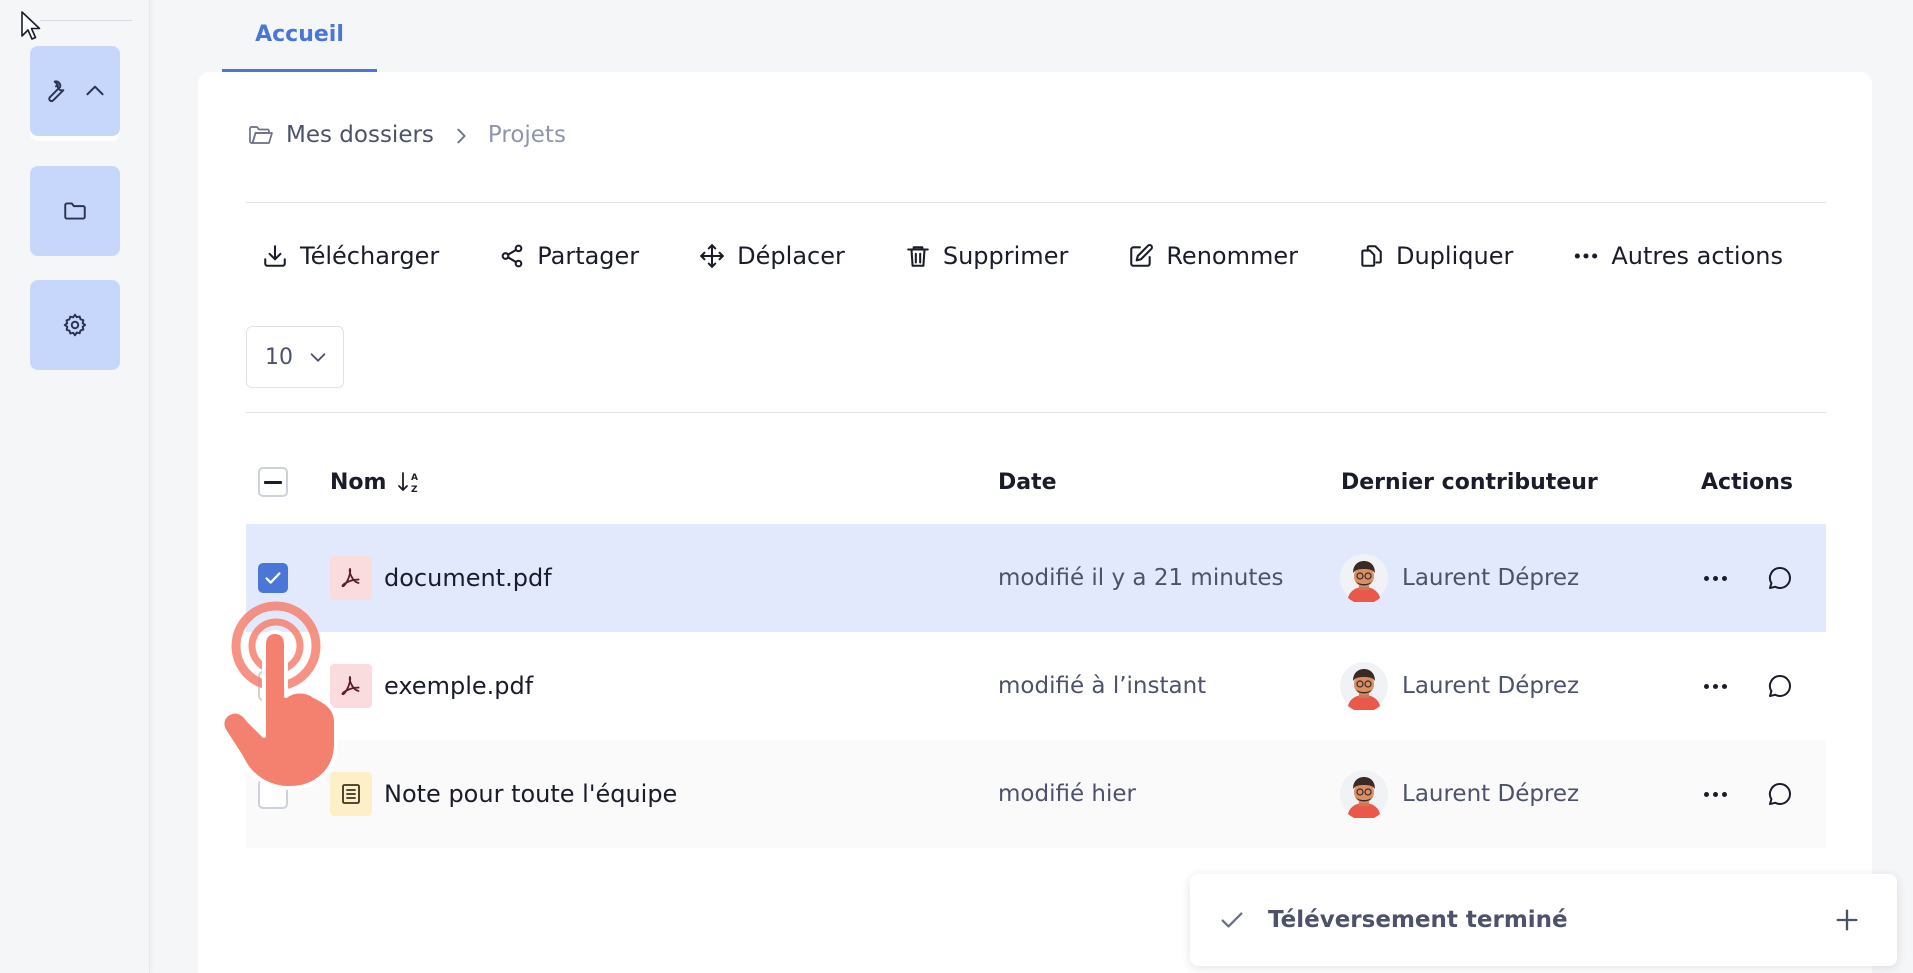 The width and height of the screenshot is (1913, 973). Describe the element at coordinates (1232, 256) in the screenshot. I see `rename-label: Renommer` at that location.